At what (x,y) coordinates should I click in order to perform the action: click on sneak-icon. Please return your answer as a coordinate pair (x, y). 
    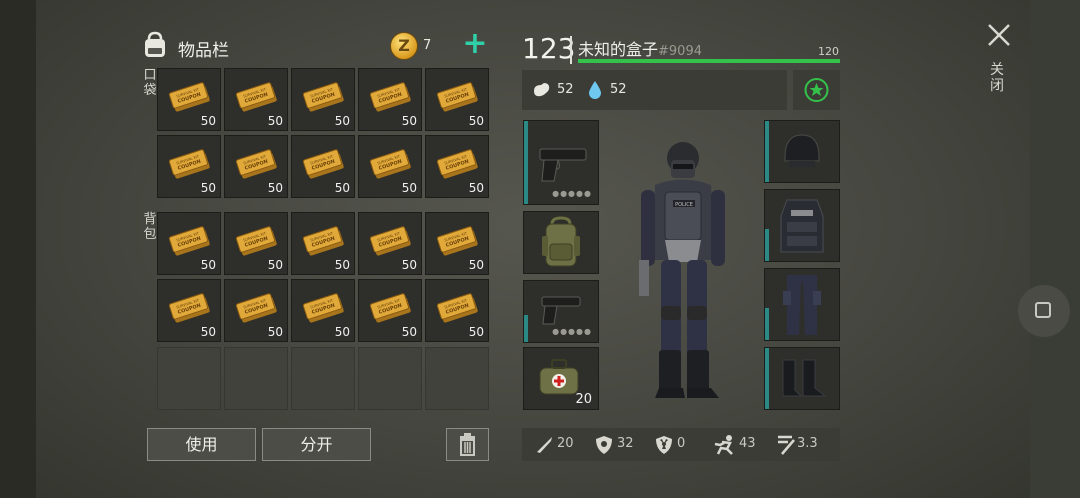
    Looking at the image, I should click on (786, 445).